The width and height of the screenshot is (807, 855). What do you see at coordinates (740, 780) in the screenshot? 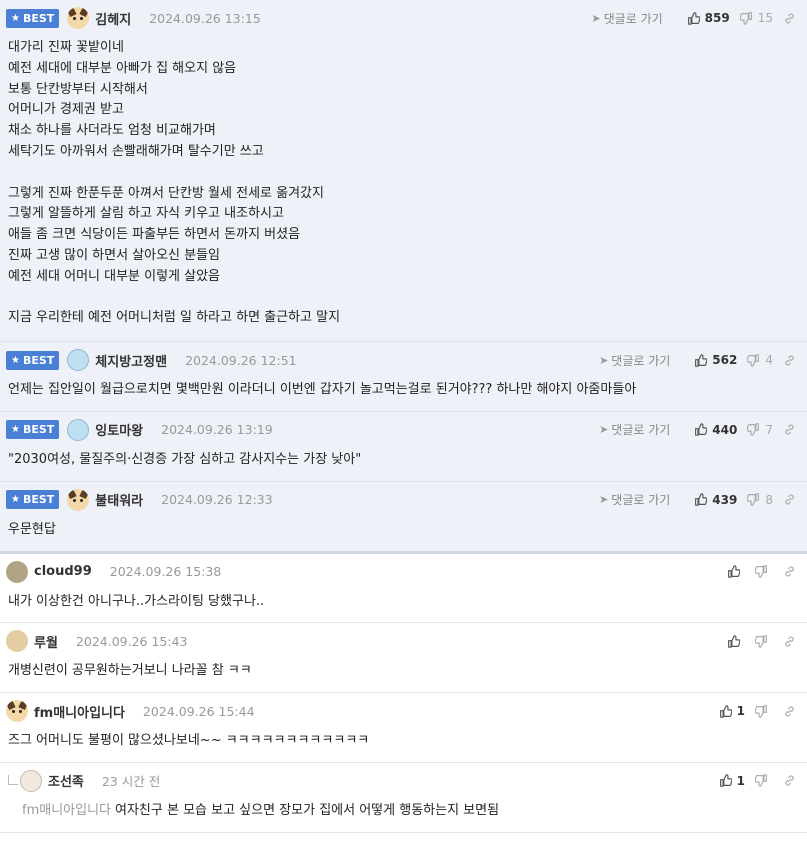
I see `upvote-count: 1` at bounding box center [740, 780].